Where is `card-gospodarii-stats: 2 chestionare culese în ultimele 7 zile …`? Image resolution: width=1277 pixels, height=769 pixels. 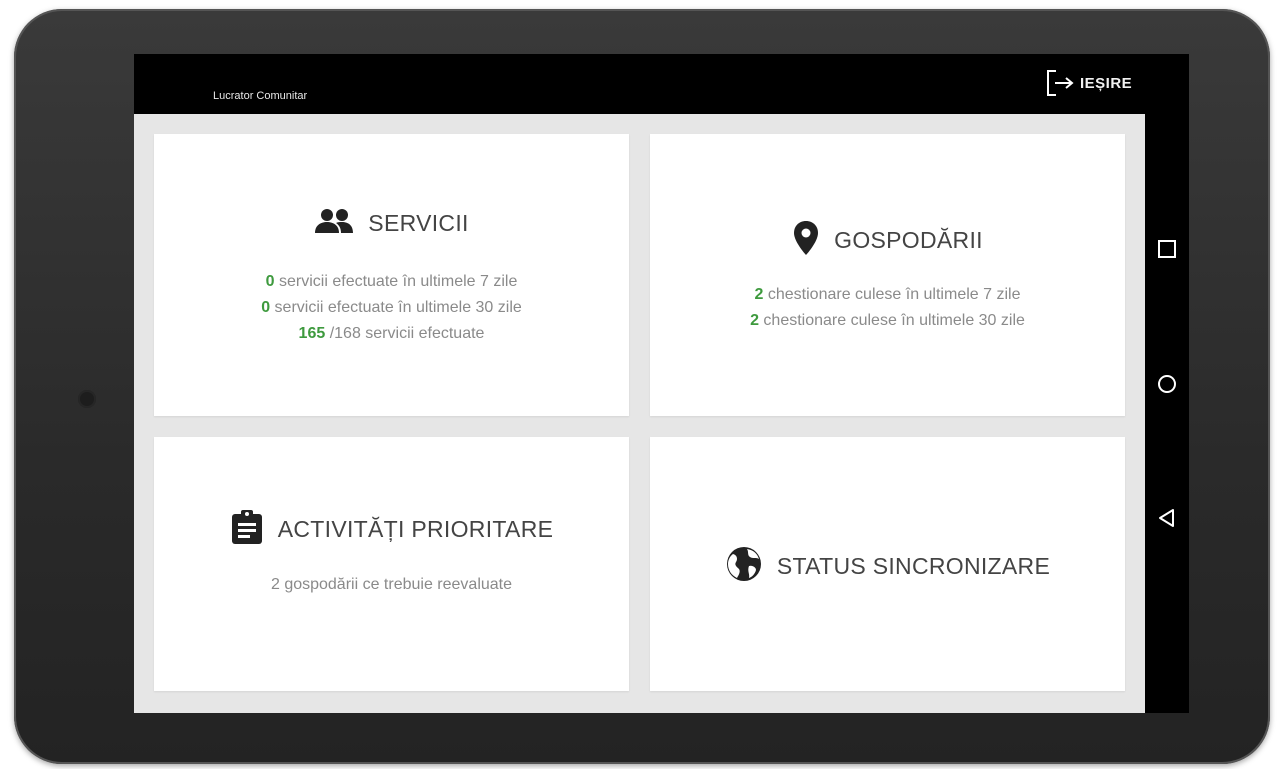
card-gospodarii-stats: 2 chestionare culese în ultimele 7 zile … is located at coordinates (887, 308).